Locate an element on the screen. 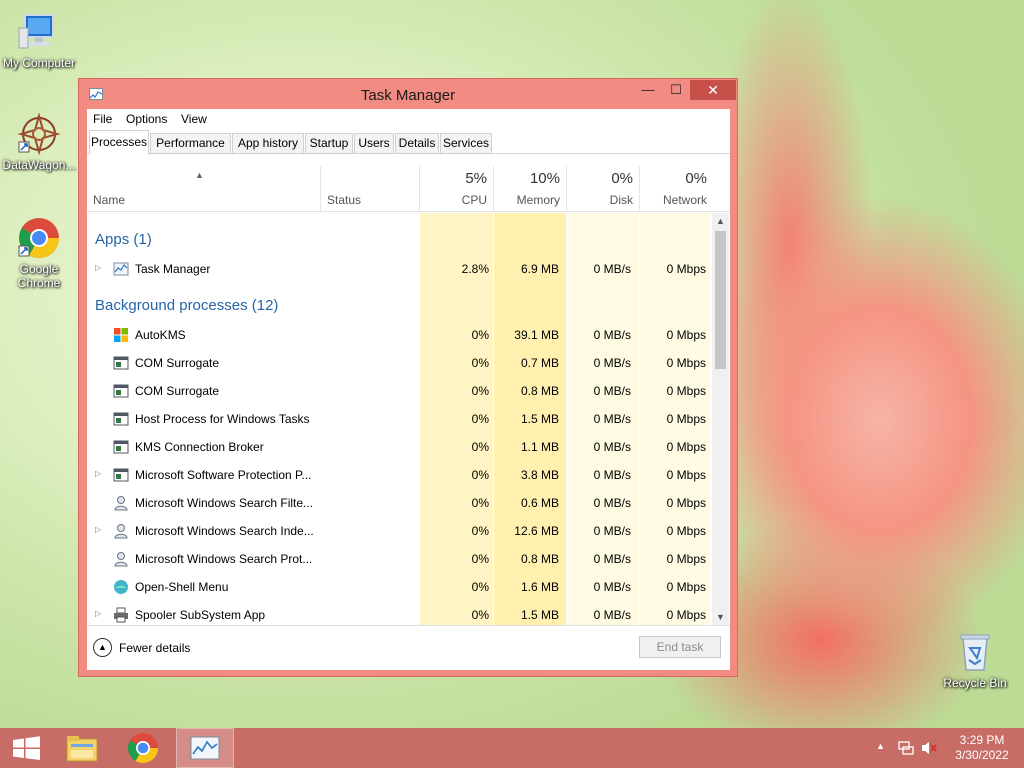 Image resolution: width=1024 pixels, height=768 pixels. desktop-icon-label: My Computer is located at coordinates (39, 63).